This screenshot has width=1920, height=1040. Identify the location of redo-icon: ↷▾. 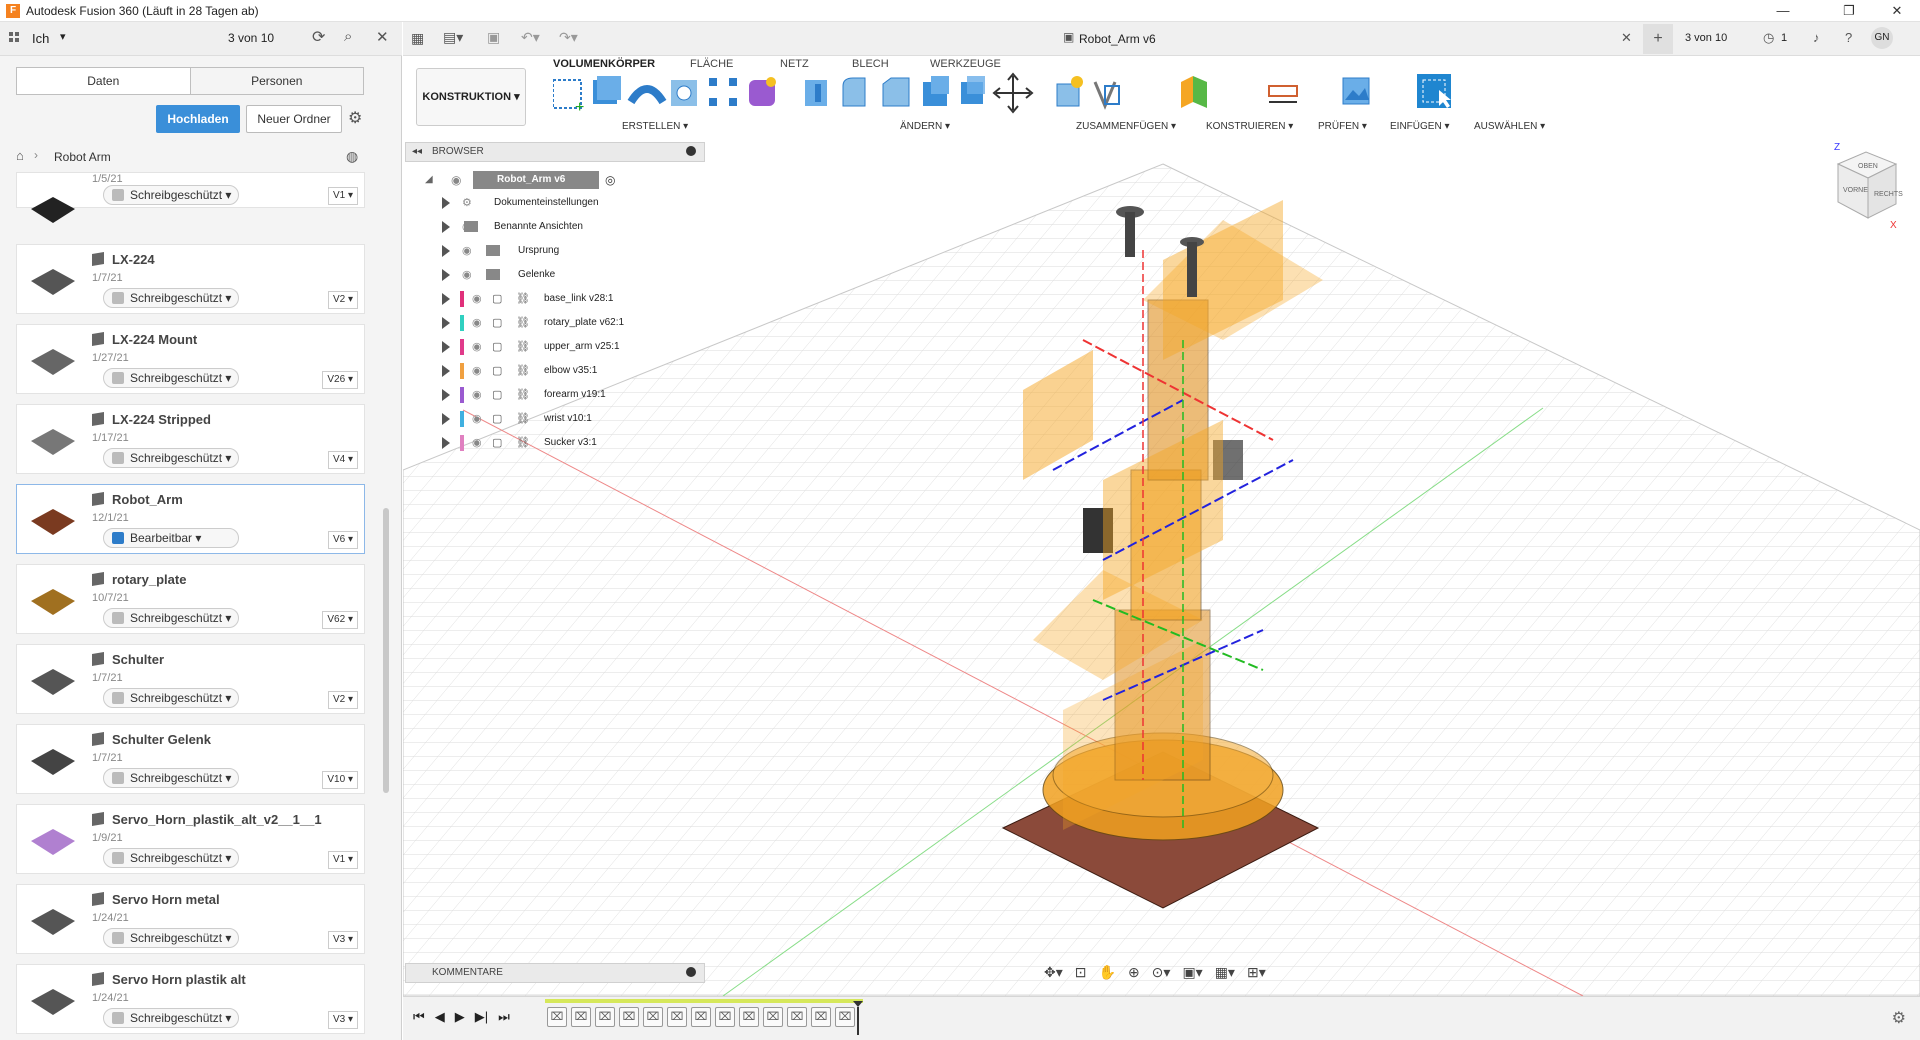
(568, 37).